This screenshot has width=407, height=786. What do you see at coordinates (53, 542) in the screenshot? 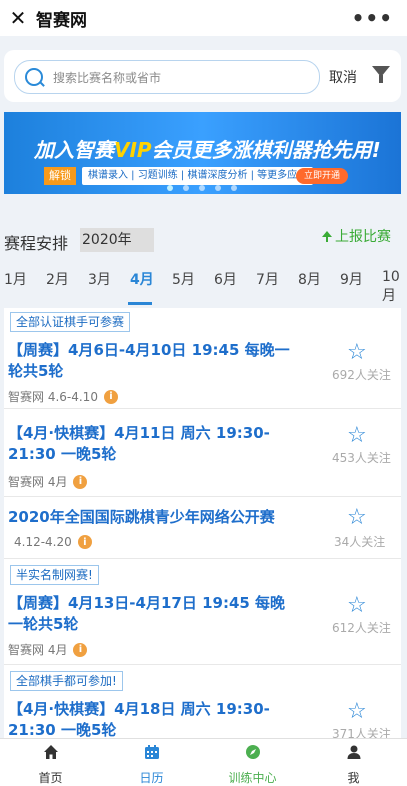
I see `event-meta: 4.12-4.20 i` at bounding box center [53, 542].